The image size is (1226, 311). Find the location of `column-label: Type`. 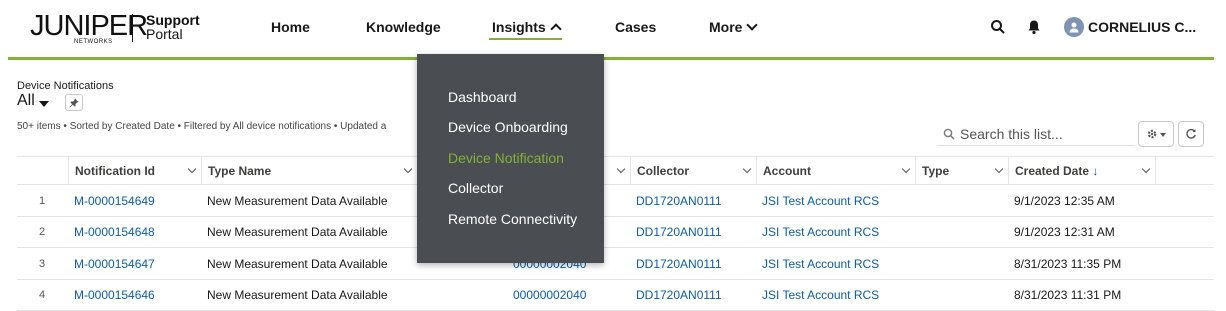

column-label: Type is located at coordinates (935, 171).